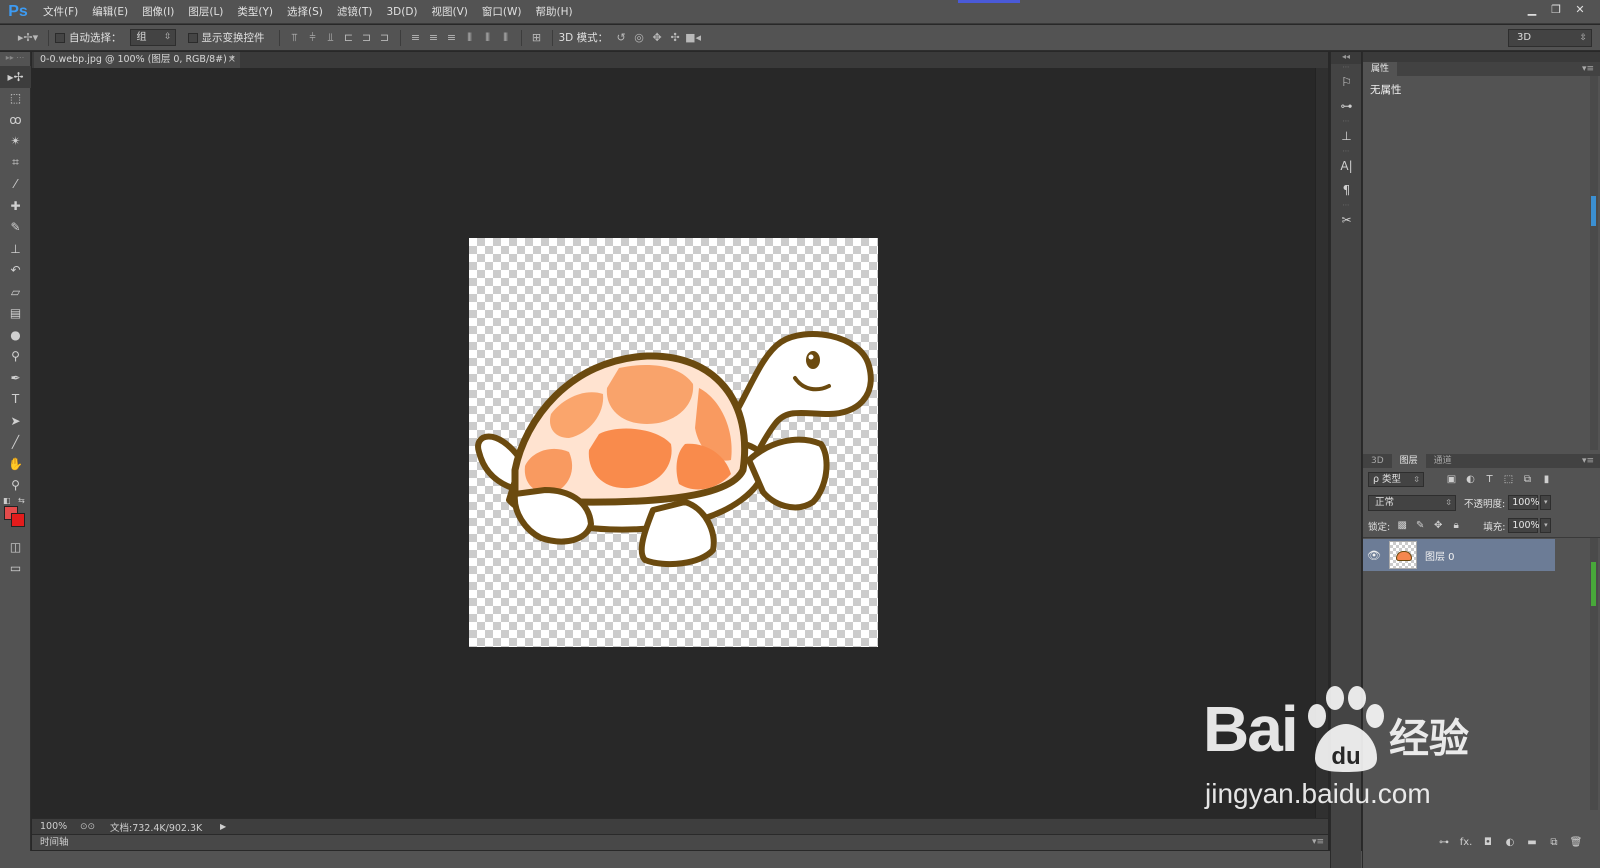  What do you see at coordinates (1554, 842) in the screenshot?
I see `new-layer-icon: ⧉` at bounding box center [1554, 842].